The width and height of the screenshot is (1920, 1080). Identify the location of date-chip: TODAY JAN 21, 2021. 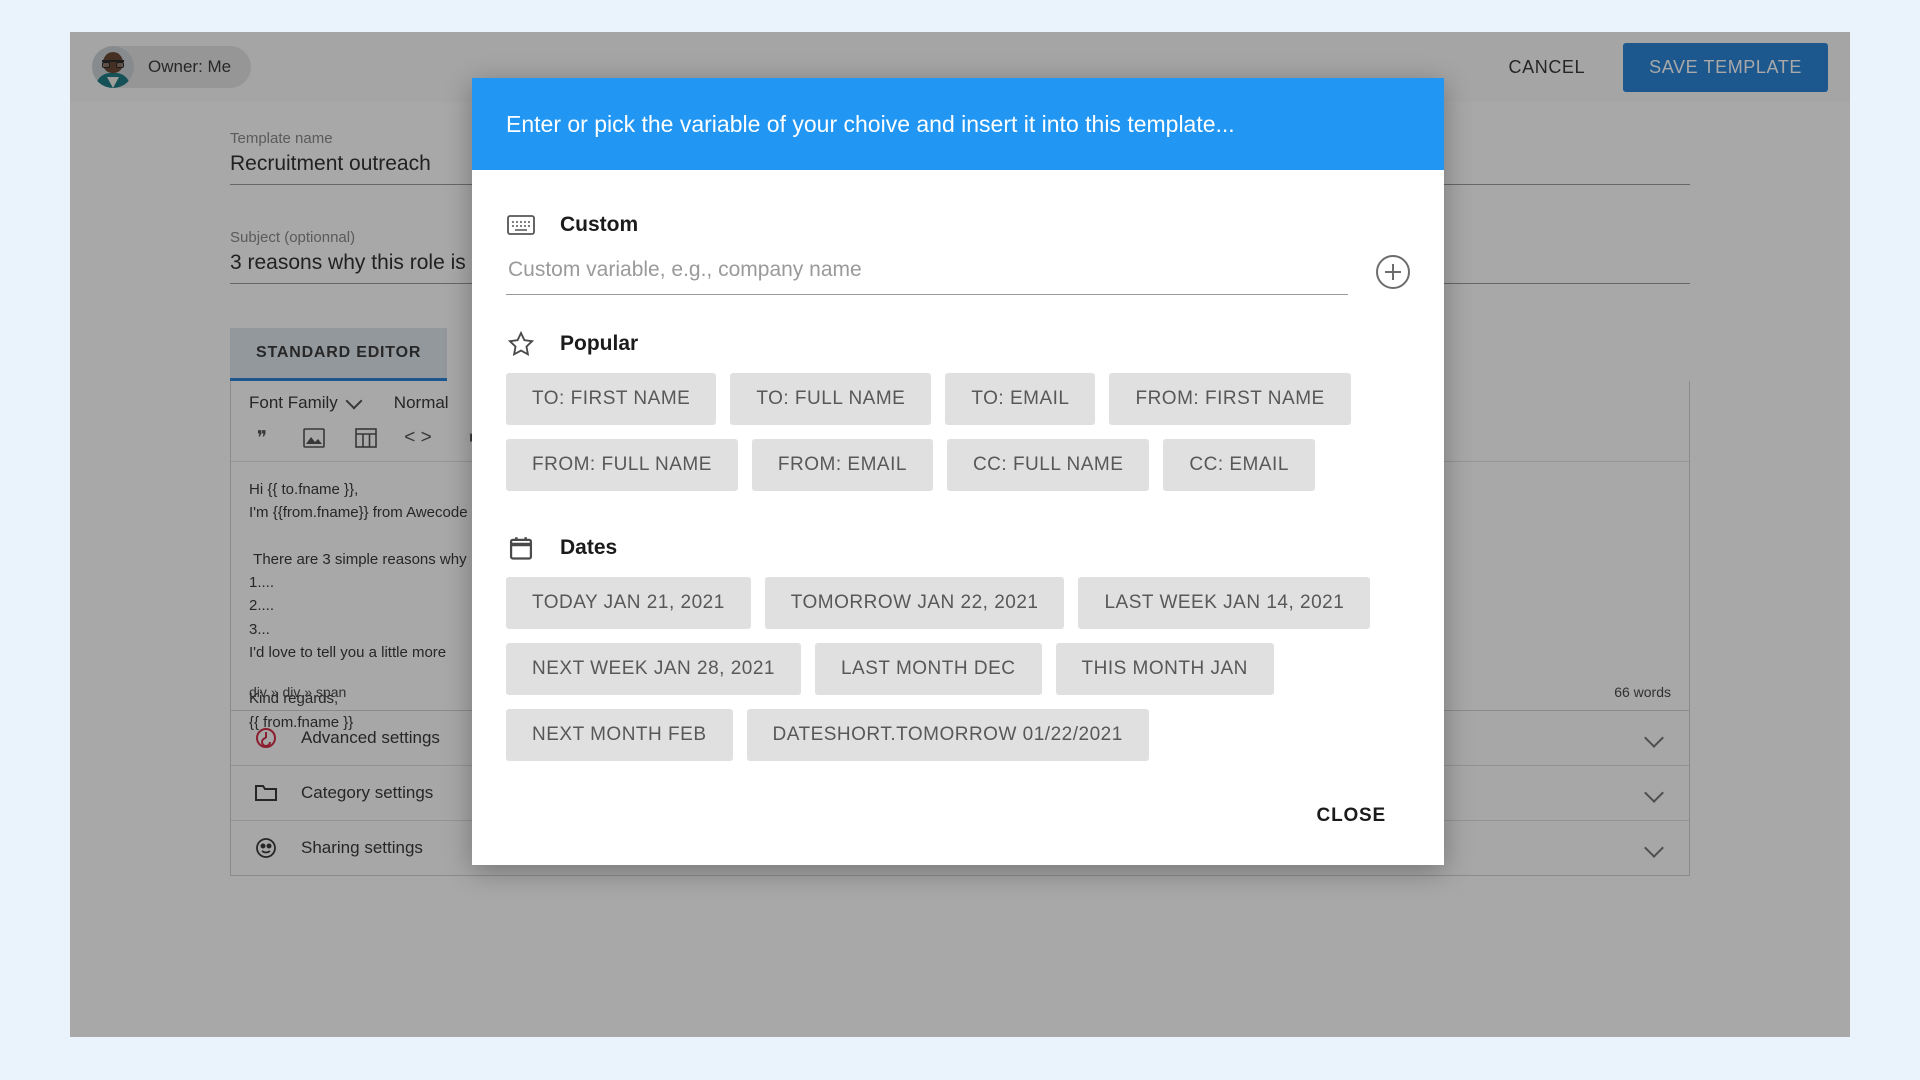
(628, 603).